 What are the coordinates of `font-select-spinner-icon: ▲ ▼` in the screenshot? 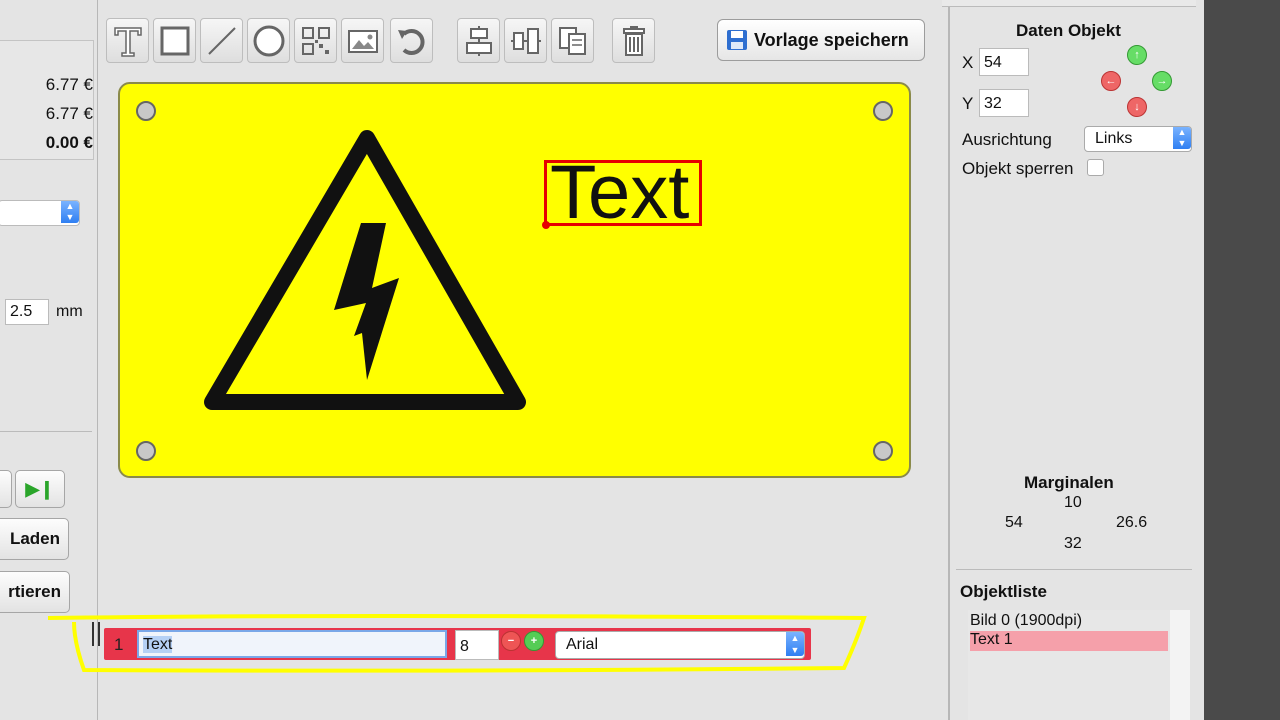 It's located at (795, 644).